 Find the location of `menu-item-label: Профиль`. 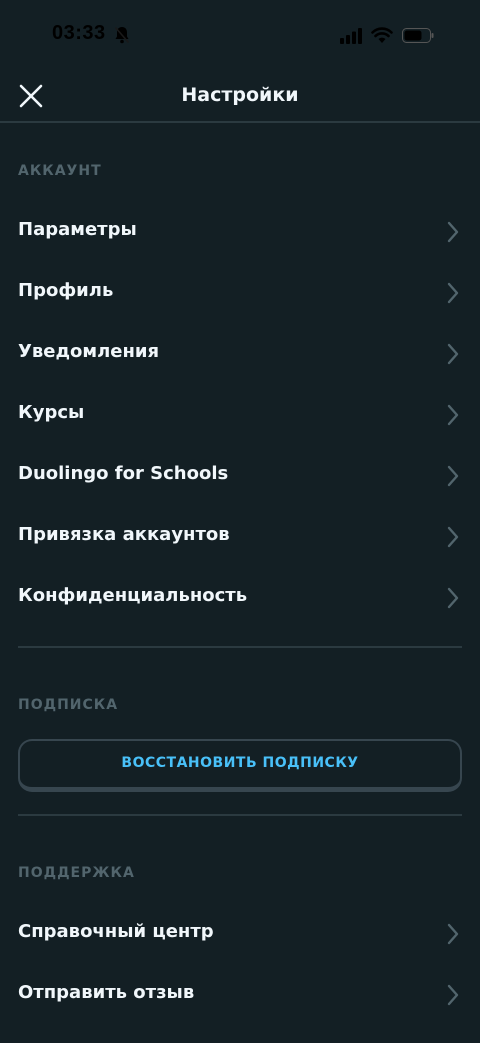

menu-item-label: Профиль is located at coordinates (66, 290).